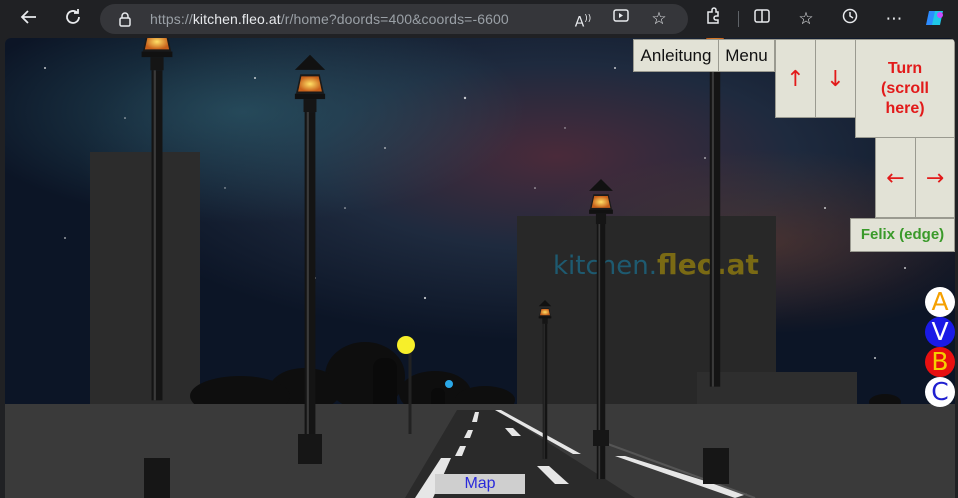 This screenshot has height=498, width=958. What do you see at coordinates (940, 362) in the screenshot?
I see `letter-button-b: B` at bounding box center [940, 362].